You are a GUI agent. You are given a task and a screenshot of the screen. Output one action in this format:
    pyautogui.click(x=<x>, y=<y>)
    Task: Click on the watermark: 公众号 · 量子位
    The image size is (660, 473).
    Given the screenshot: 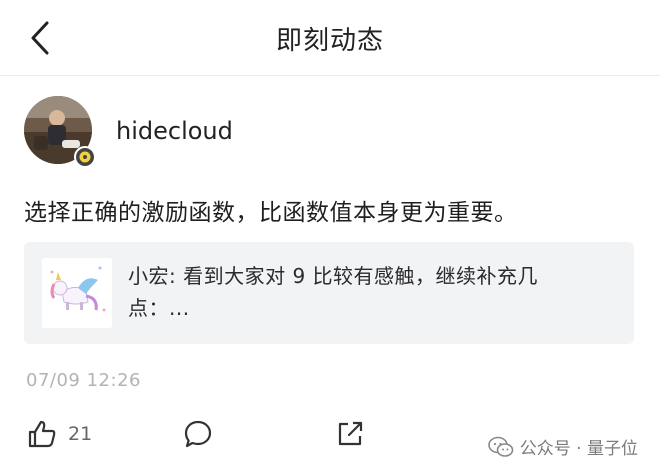 What is the action you would take?
    pyautogui.click(x=562, y=446)
    